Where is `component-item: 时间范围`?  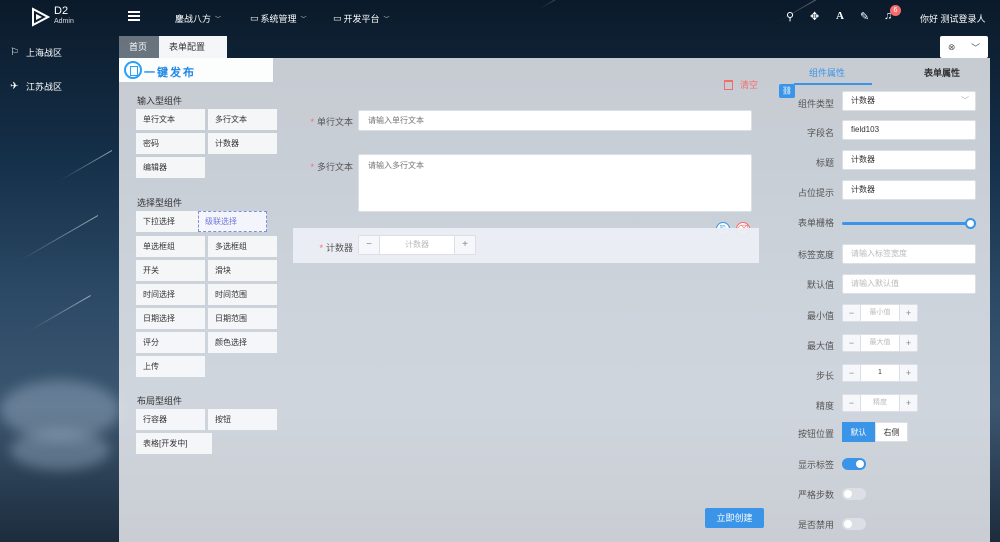
component-item: 时间范围 is located at coordinates (242, 294).